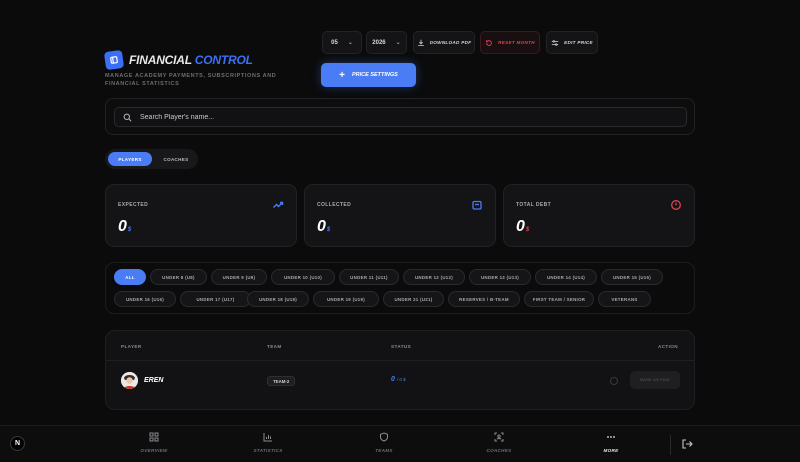 This screenshot has height=462, width=800. Describe the element at coordinates (572, 42) in the screenshot. I see `edit-price-button: EDIT PRICE` at that location.